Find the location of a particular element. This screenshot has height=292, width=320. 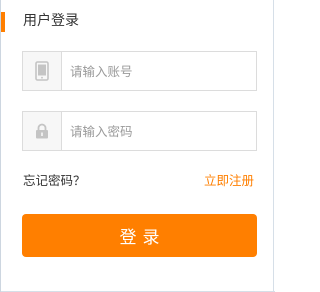

password-input is located at coordinates (159, 131).